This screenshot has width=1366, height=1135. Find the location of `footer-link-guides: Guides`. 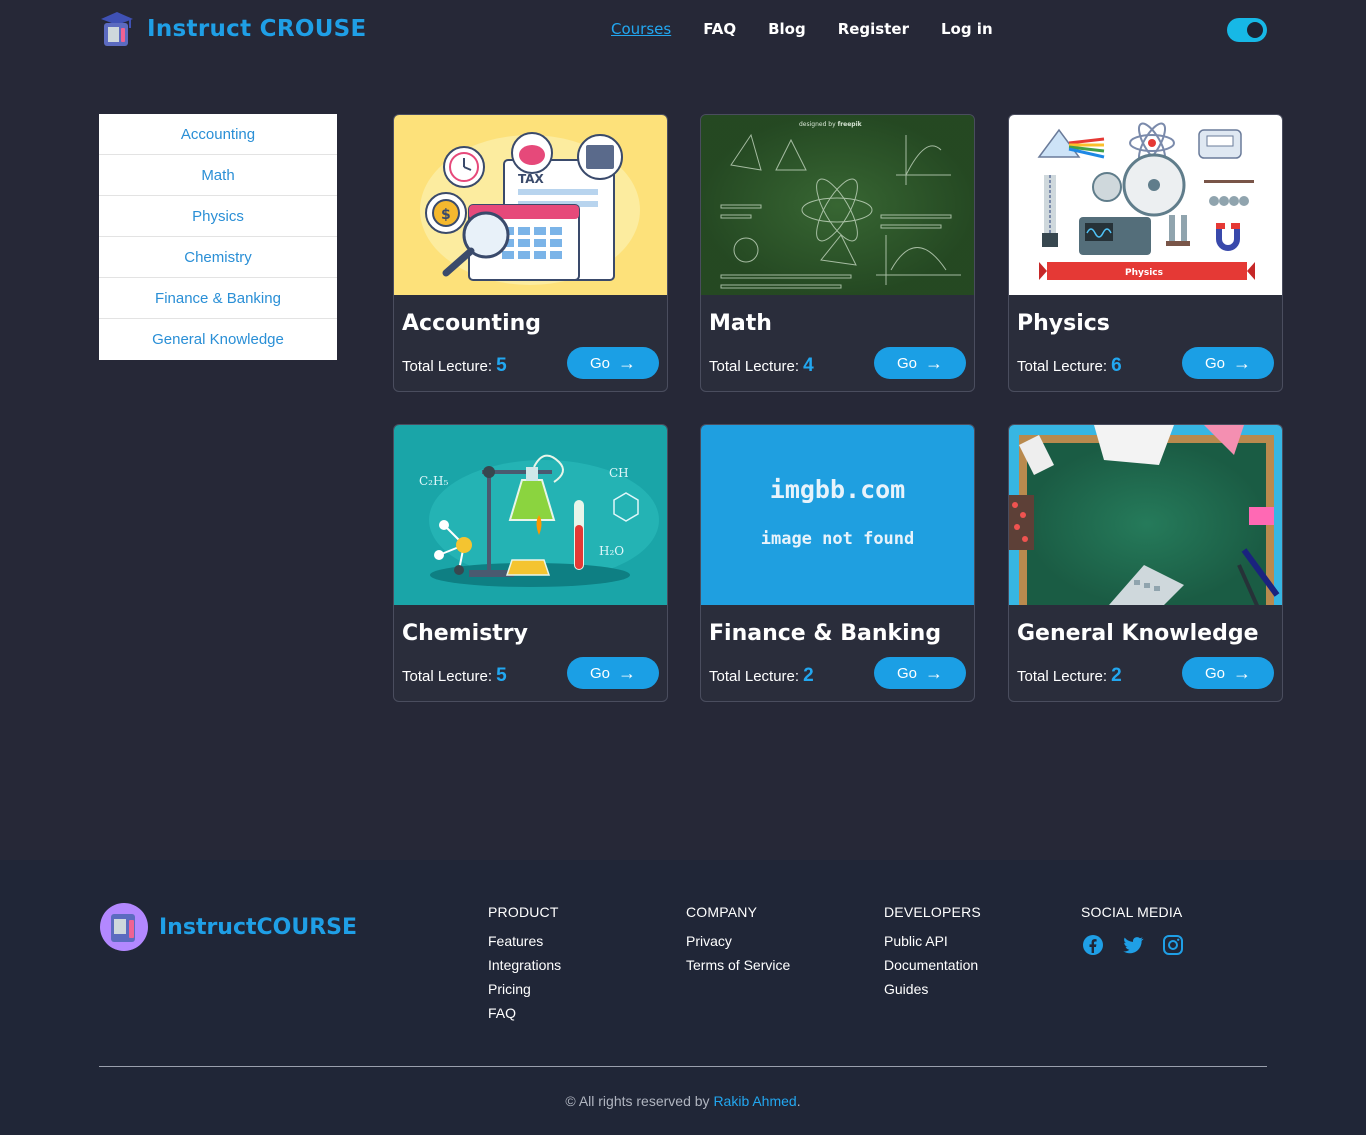

footer-link-guides: Guides is located at coordinates (932, 989).